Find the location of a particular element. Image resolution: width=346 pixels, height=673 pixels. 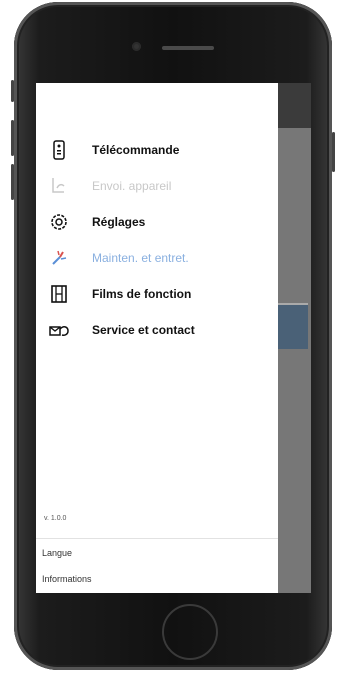

menu-item-pairing: Envoi. appareil is located at coordinates (158, 186).